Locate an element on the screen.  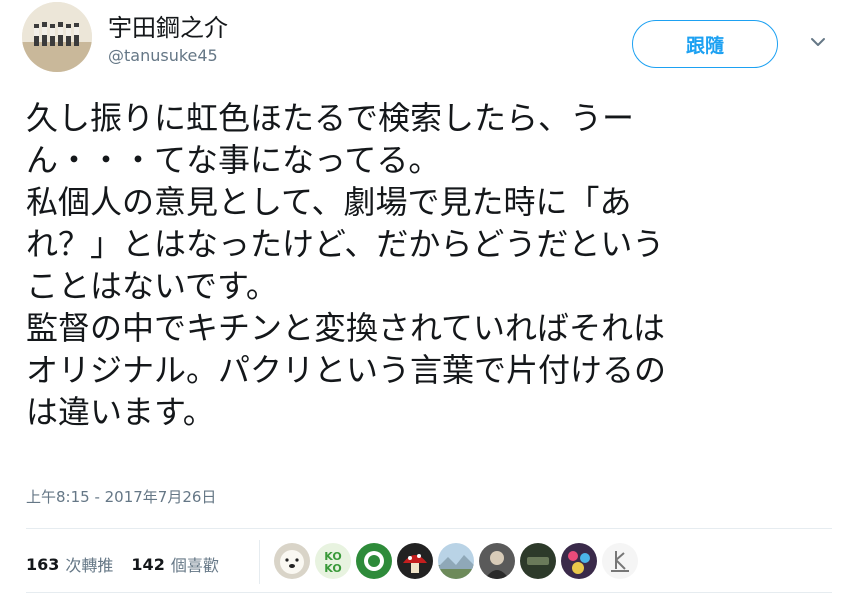
tweet-stats: 163 次轉推 142 個喜歡 is located at coordinates (131, 564).